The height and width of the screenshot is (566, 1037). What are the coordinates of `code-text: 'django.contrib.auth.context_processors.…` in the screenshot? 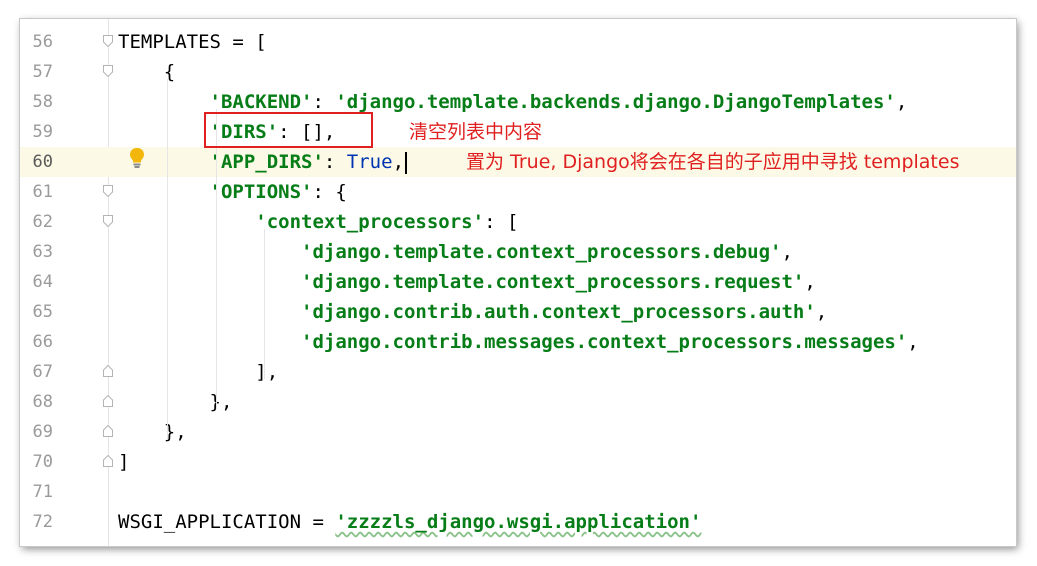 It's located at (472, 312).